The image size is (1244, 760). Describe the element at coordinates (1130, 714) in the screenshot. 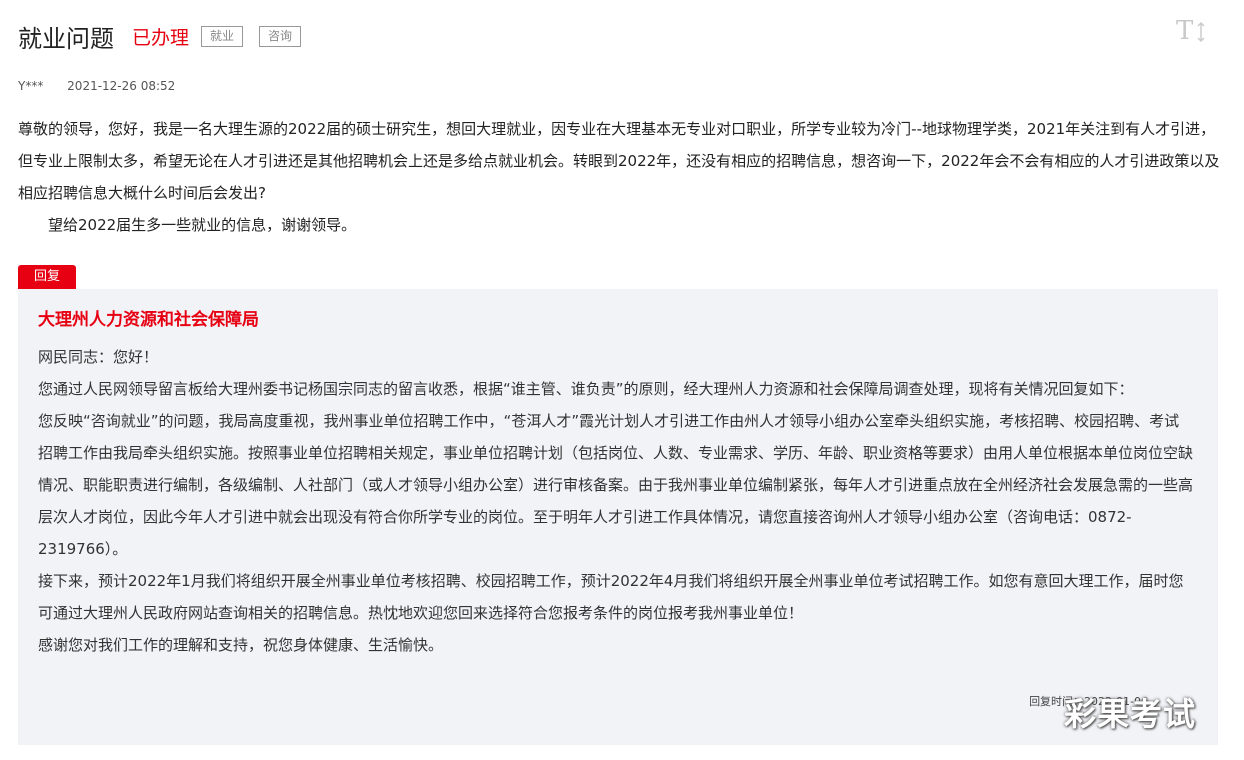

I see `watermark-logo: 彩果考试` at that location.